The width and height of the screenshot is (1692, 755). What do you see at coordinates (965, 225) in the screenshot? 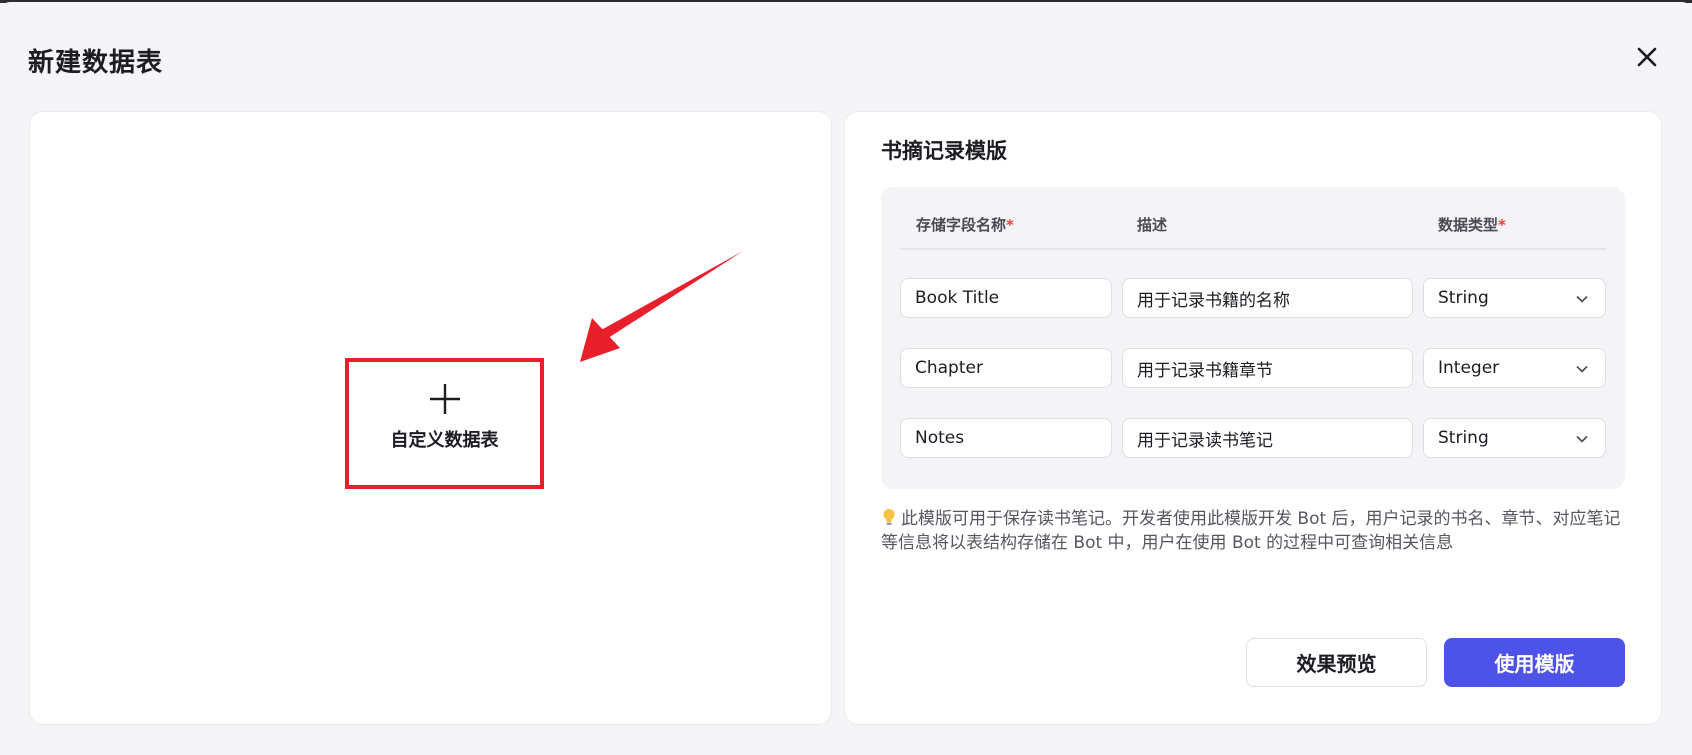
I see `header-field-name: 存储字段名称*` at bounding box center [965, 225].